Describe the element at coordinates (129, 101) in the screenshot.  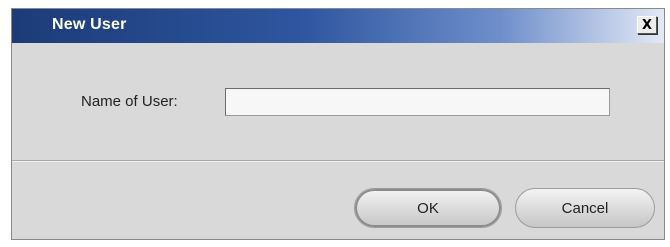
I see `name-of-user-label: Name of User:` at that location.